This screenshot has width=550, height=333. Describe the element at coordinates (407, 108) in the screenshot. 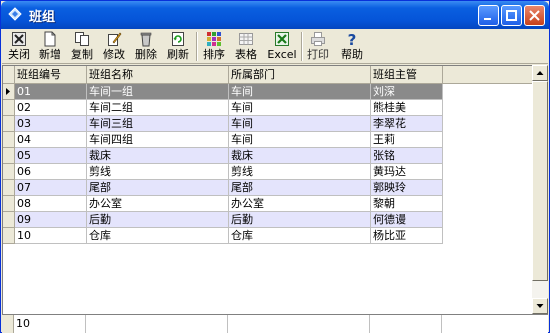

I see `cell-supervisor: 熊桂美` at that location.